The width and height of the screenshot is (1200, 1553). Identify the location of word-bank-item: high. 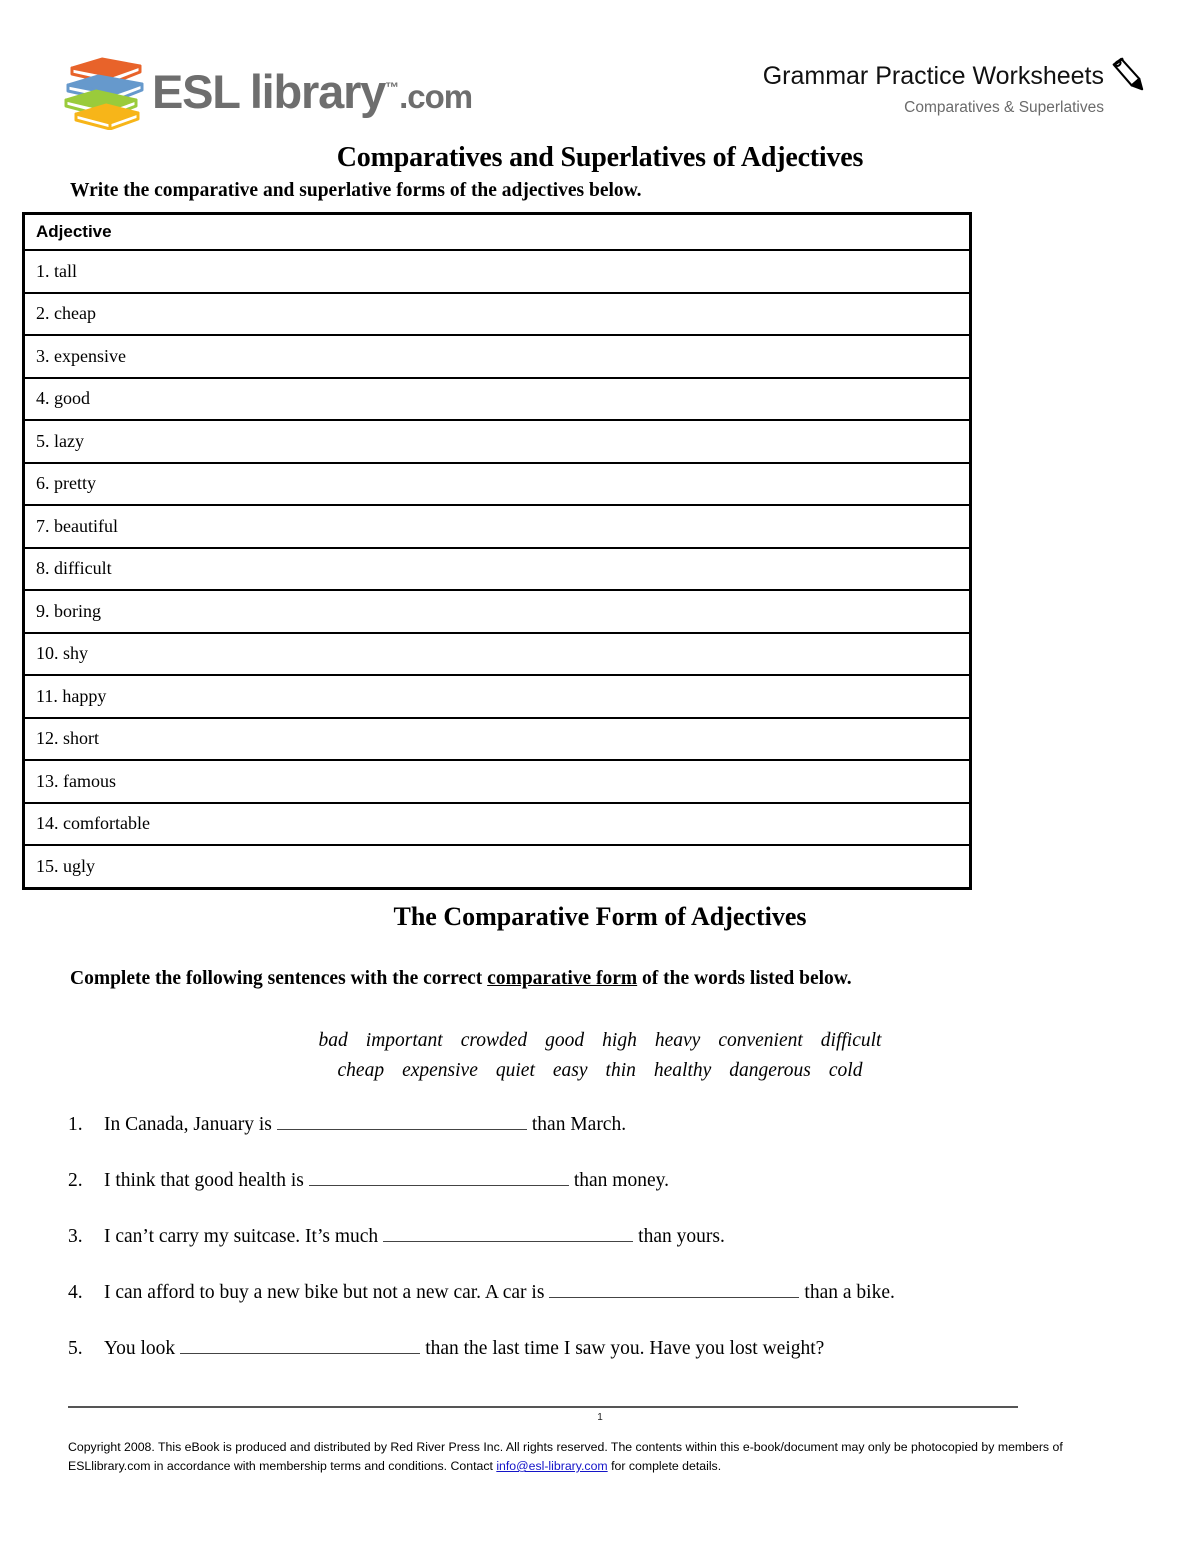
(619, 1040).